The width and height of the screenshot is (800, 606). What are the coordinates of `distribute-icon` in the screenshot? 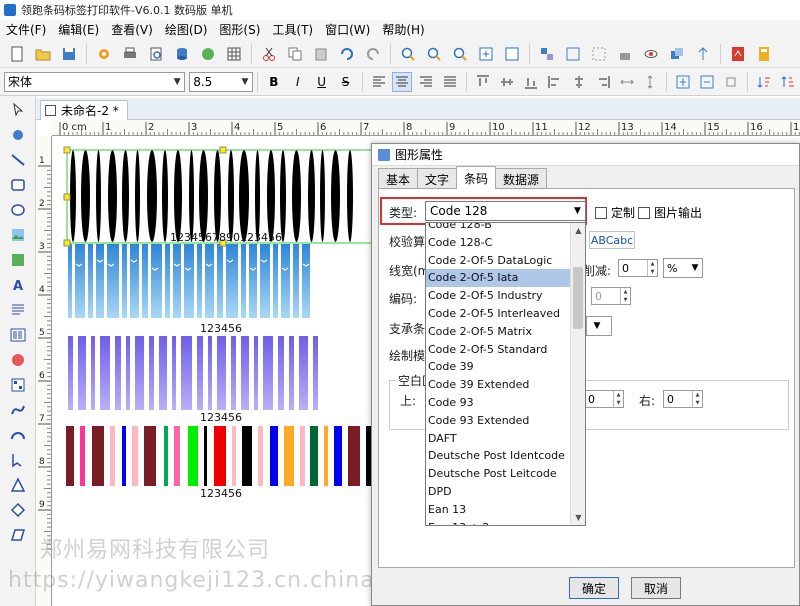 It's located at (703, 54).